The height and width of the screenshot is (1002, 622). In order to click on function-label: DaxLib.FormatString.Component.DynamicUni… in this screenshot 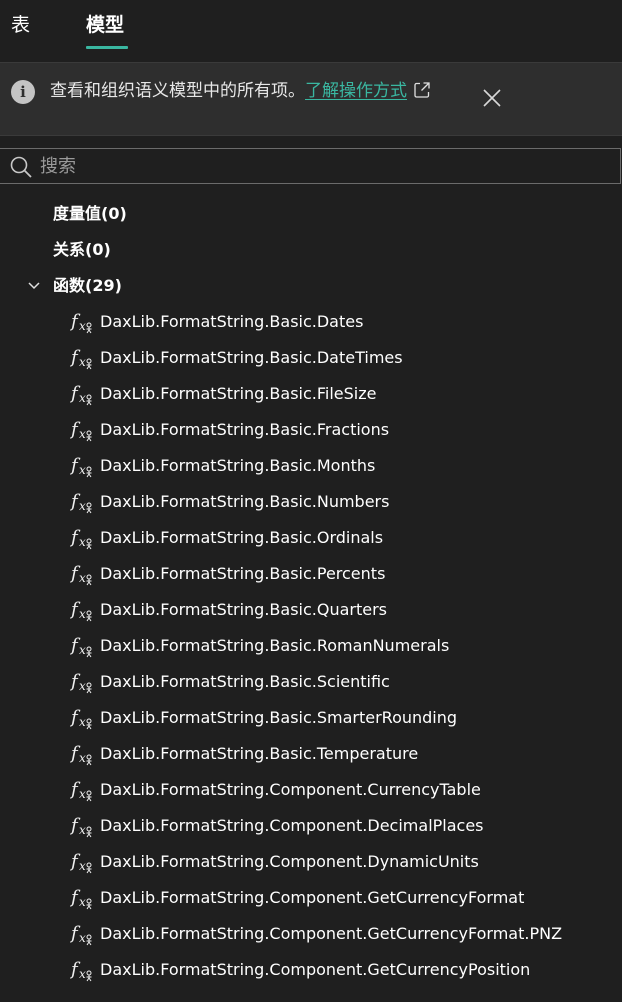, I will do `click(289, 861)`.